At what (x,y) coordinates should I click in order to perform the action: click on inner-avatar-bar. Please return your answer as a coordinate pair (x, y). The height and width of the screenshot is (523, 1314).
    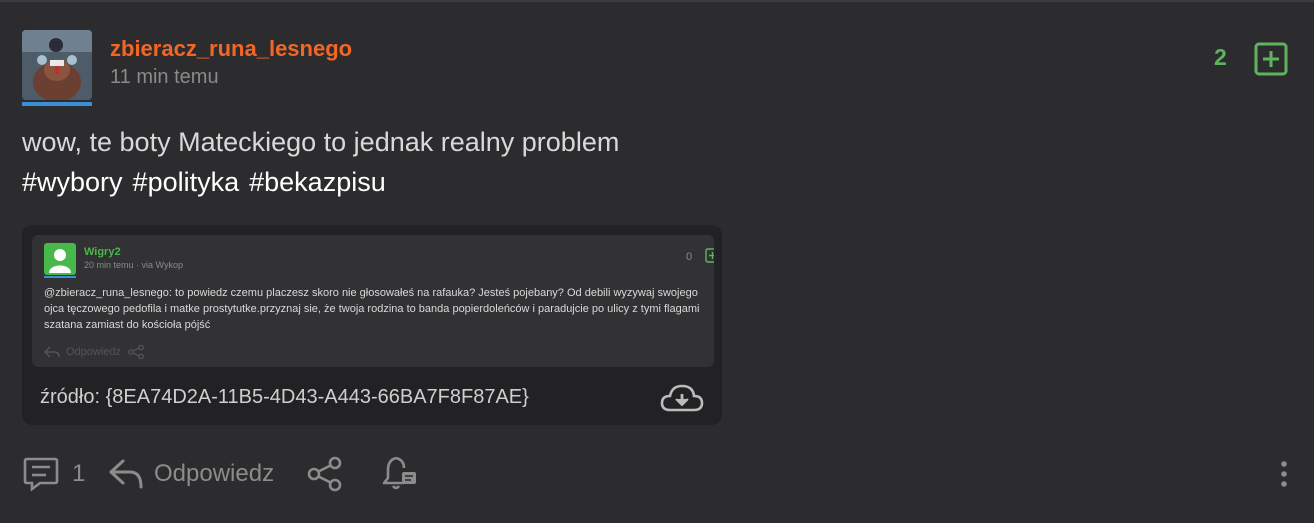
    Looking at the image, I should click on (60, 277).